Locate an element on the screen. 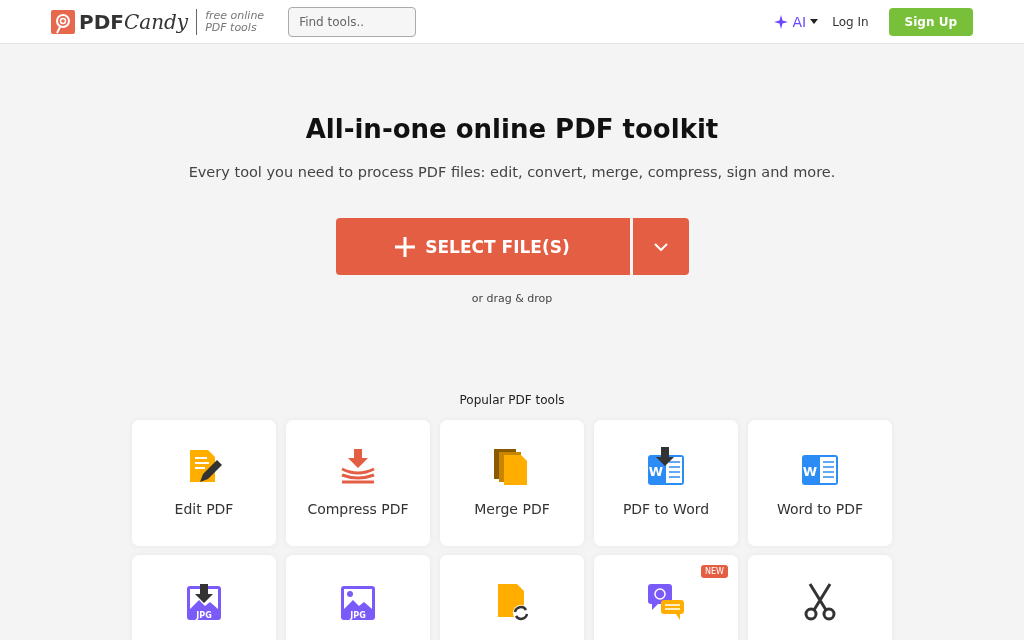 Image resolution: width=1024 pixels, height=640 pixels. dropdown-button is located at coordinates (660, 246).